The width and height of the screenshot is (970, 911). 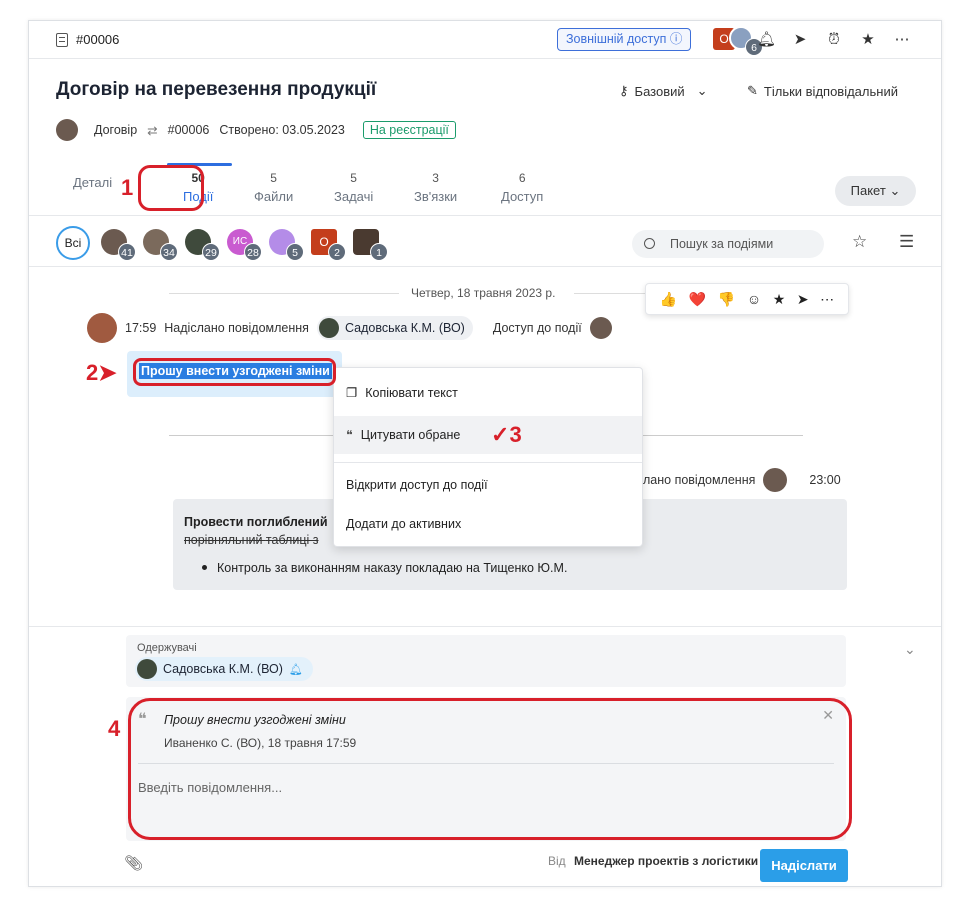 I want to click on reaction-bar: 👍 ❤️ 👎 ☺ ★ ➤ ⋯, so click(x=747, y=299).